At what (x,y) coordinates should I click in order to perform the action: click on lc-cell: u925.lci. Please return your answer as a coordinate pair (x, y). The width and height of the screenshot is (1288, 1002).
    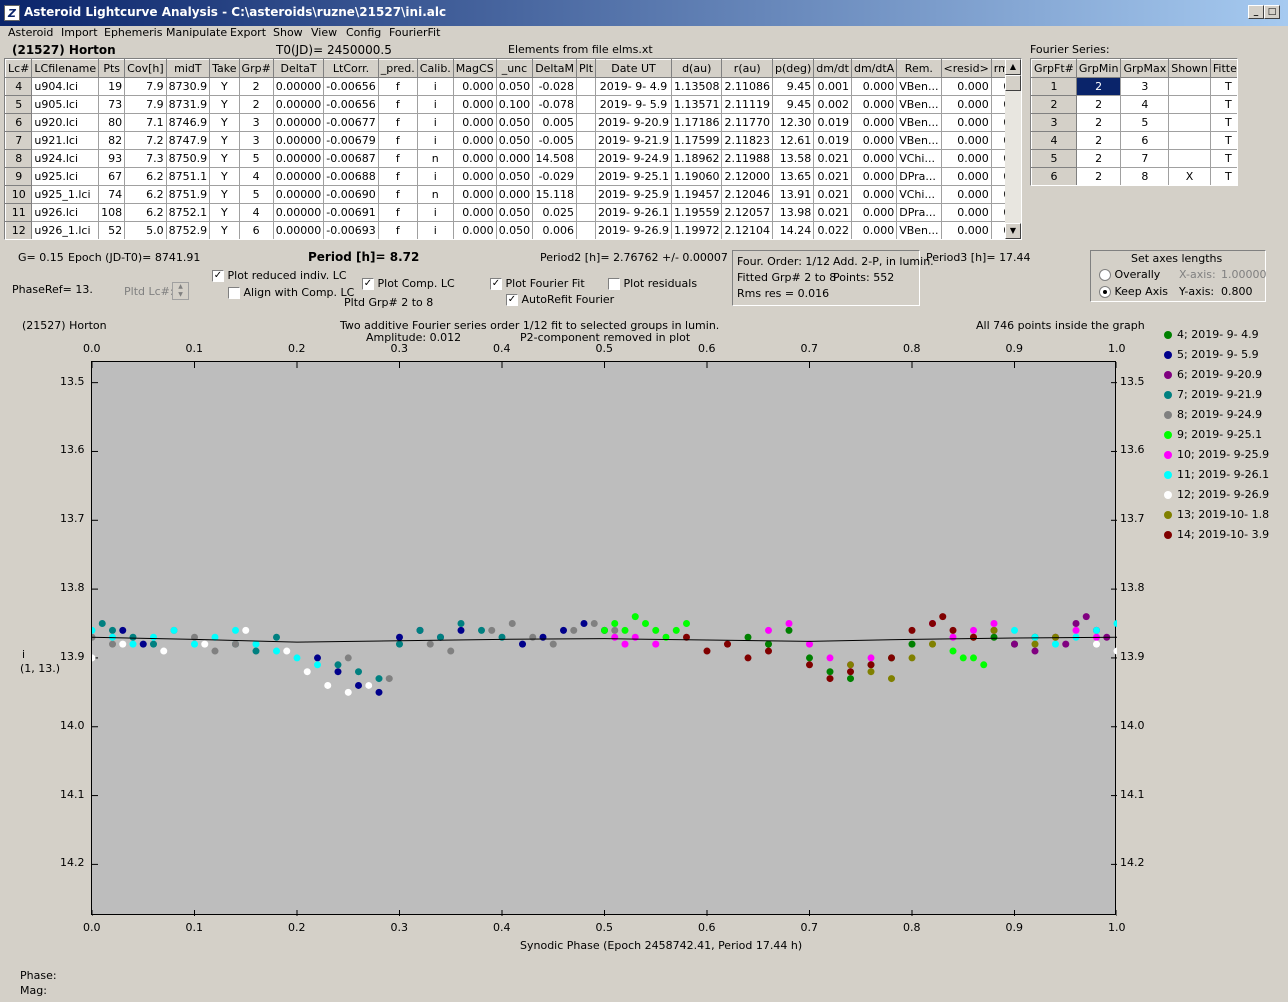
    Looking at the image, I should click on (65, 176).